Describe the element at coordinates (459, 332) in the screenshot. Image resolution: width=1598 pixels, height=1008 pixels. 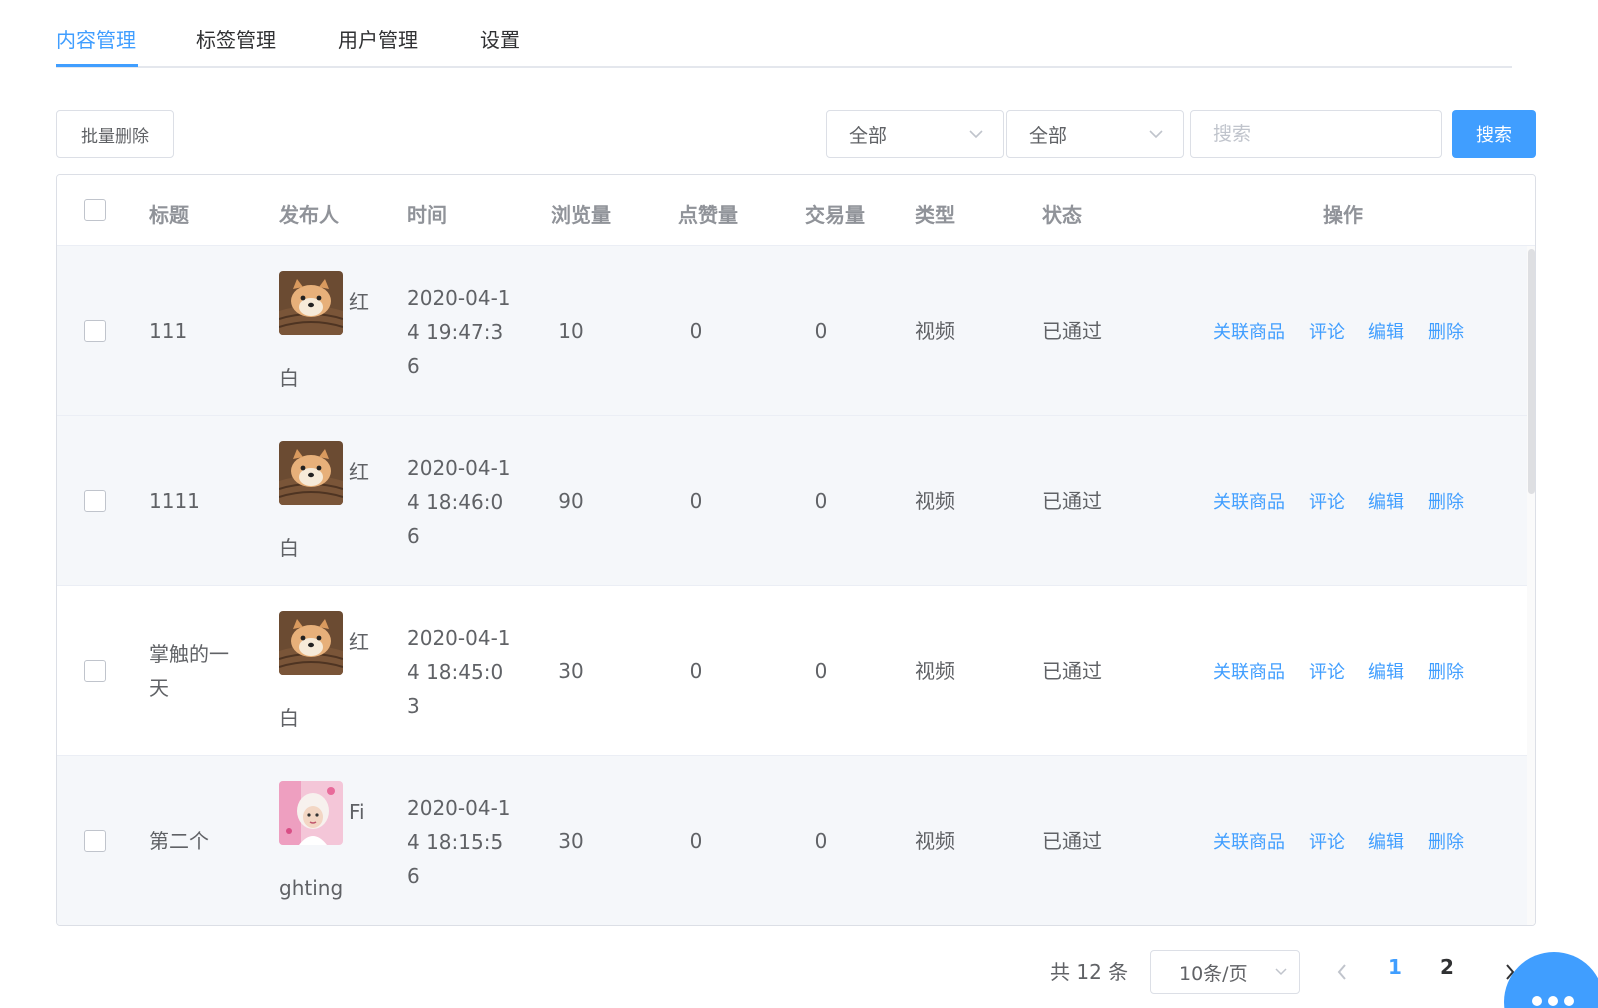
I see `row-time: 2020-04-14 19:47:36` at that location.